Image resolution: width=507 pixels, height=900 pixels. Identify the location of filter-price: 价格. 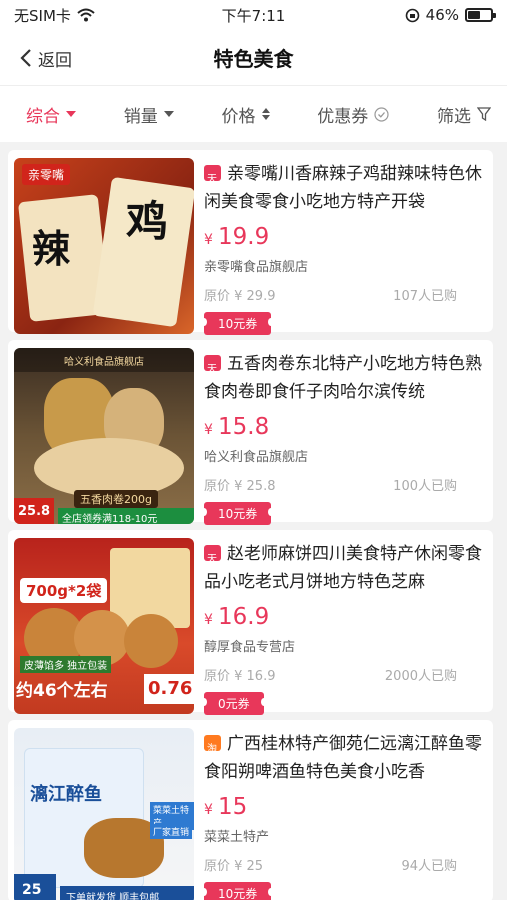
(246, 114).